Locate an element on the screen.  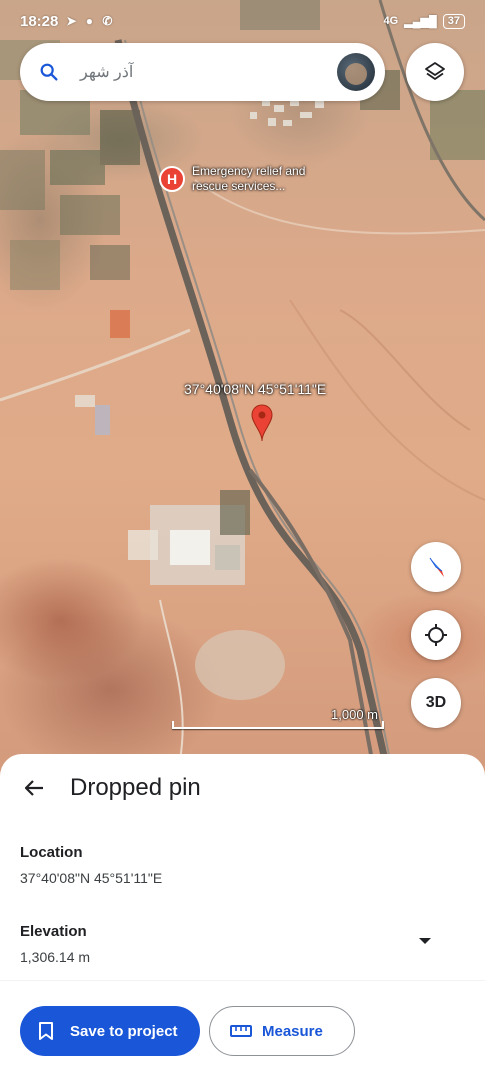
search-bar: آذر شهر is located at coordinates (202, 72).